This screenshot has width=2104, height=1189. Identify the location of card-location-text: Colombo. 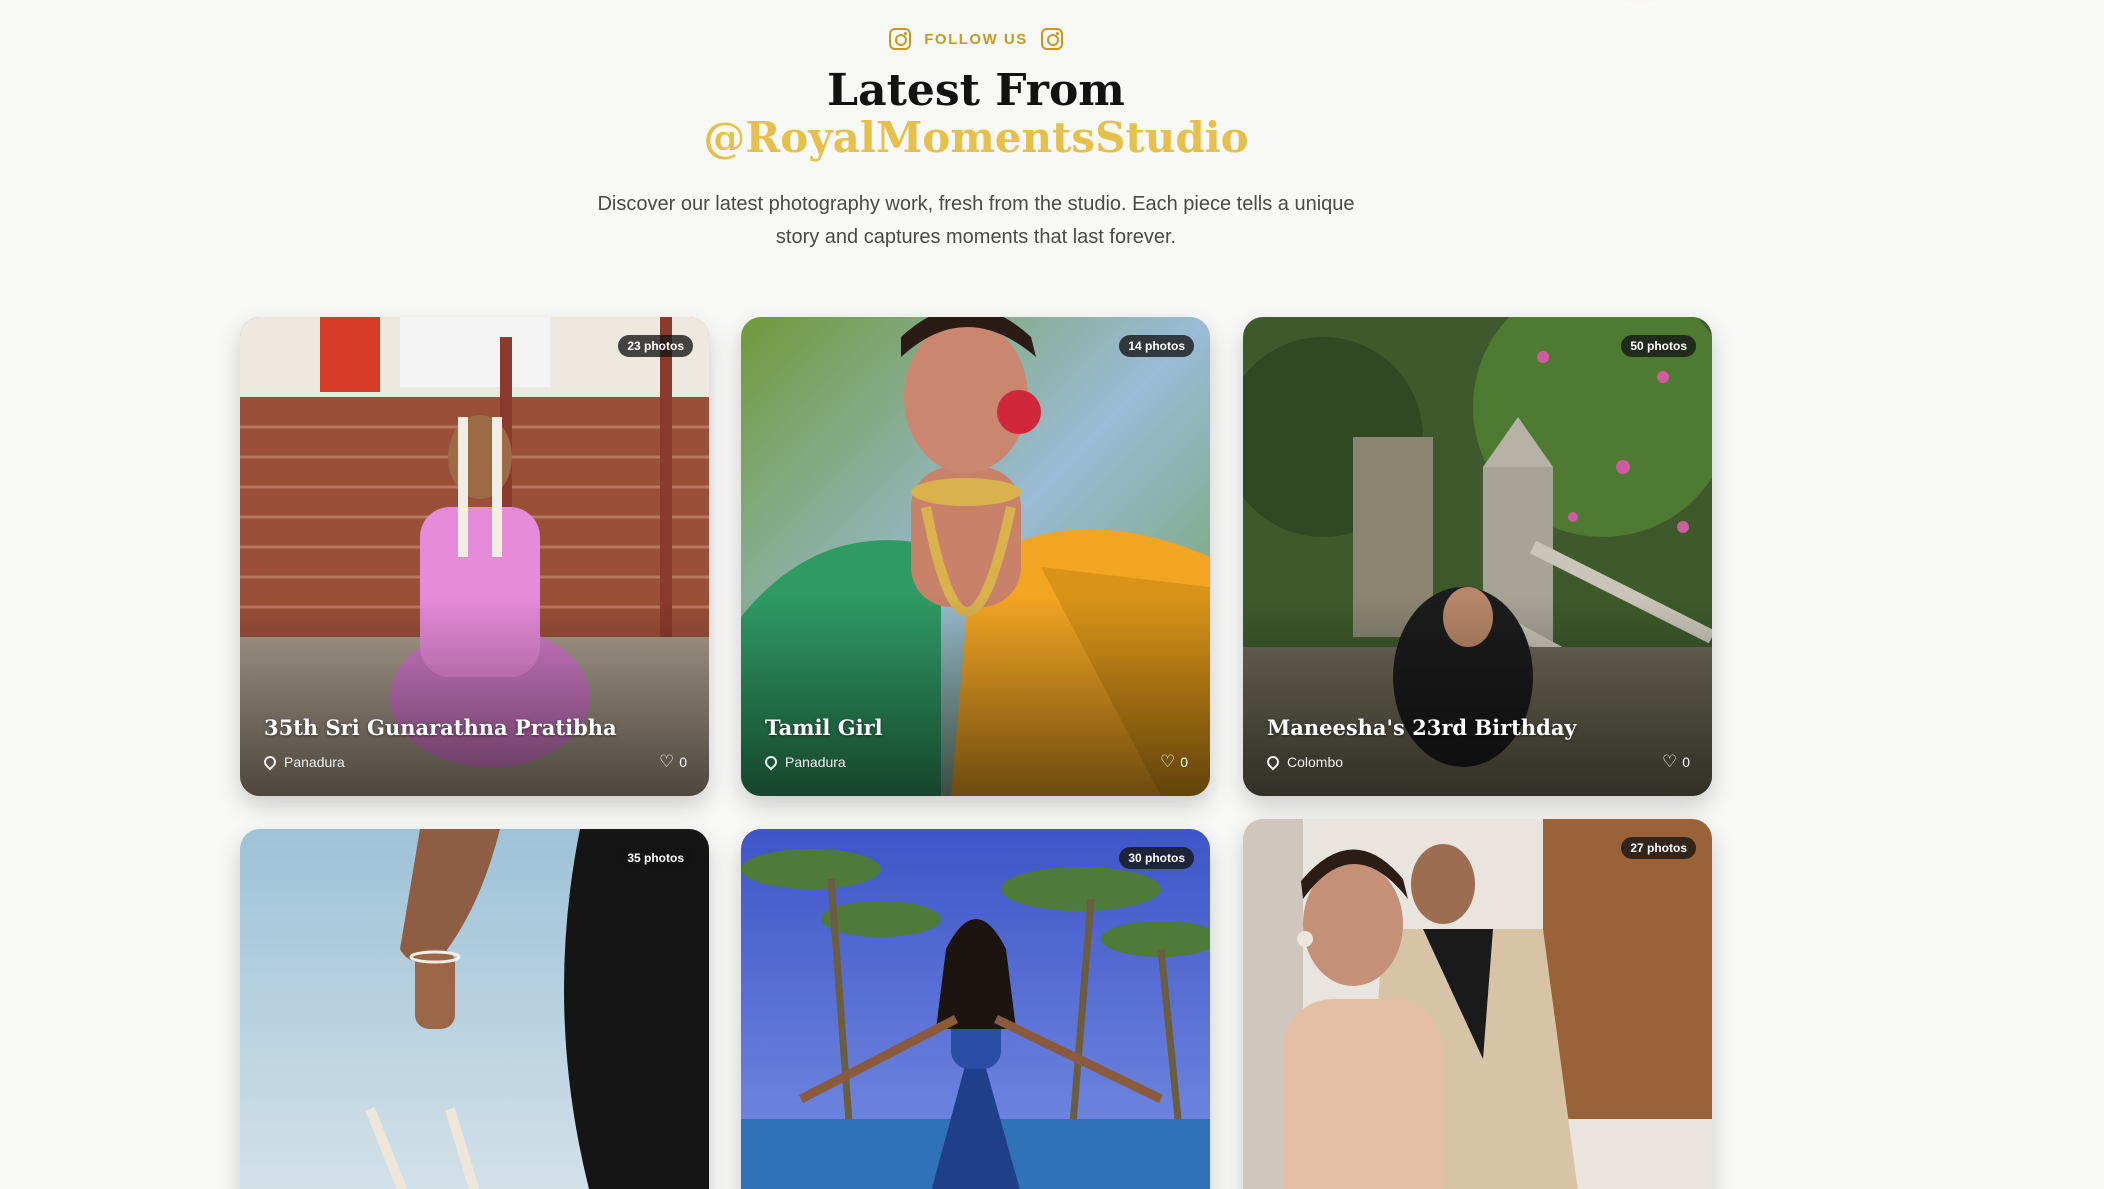
(1315, 762).